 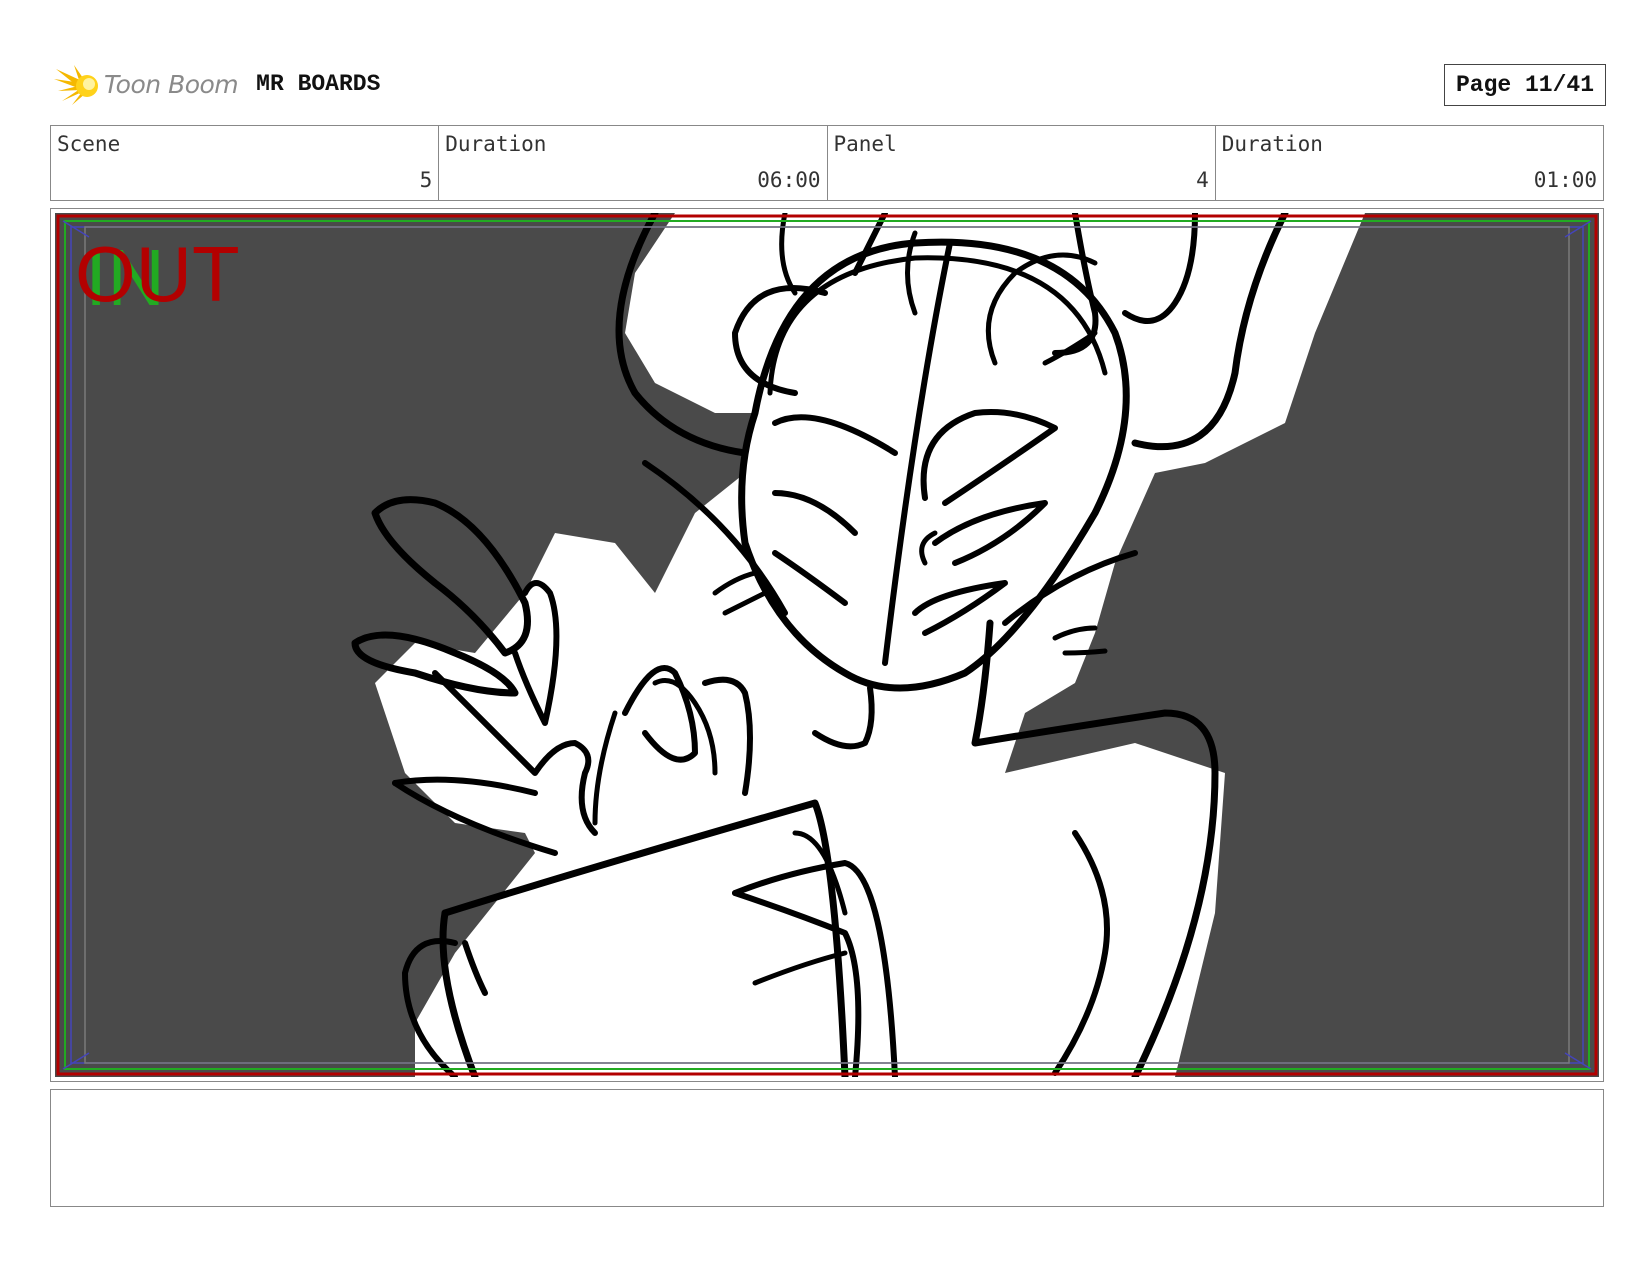 What do you see at coordinates (865, 144) in the screenshot?
I see `panel-label: Panel` at bounding box center [865, 144].